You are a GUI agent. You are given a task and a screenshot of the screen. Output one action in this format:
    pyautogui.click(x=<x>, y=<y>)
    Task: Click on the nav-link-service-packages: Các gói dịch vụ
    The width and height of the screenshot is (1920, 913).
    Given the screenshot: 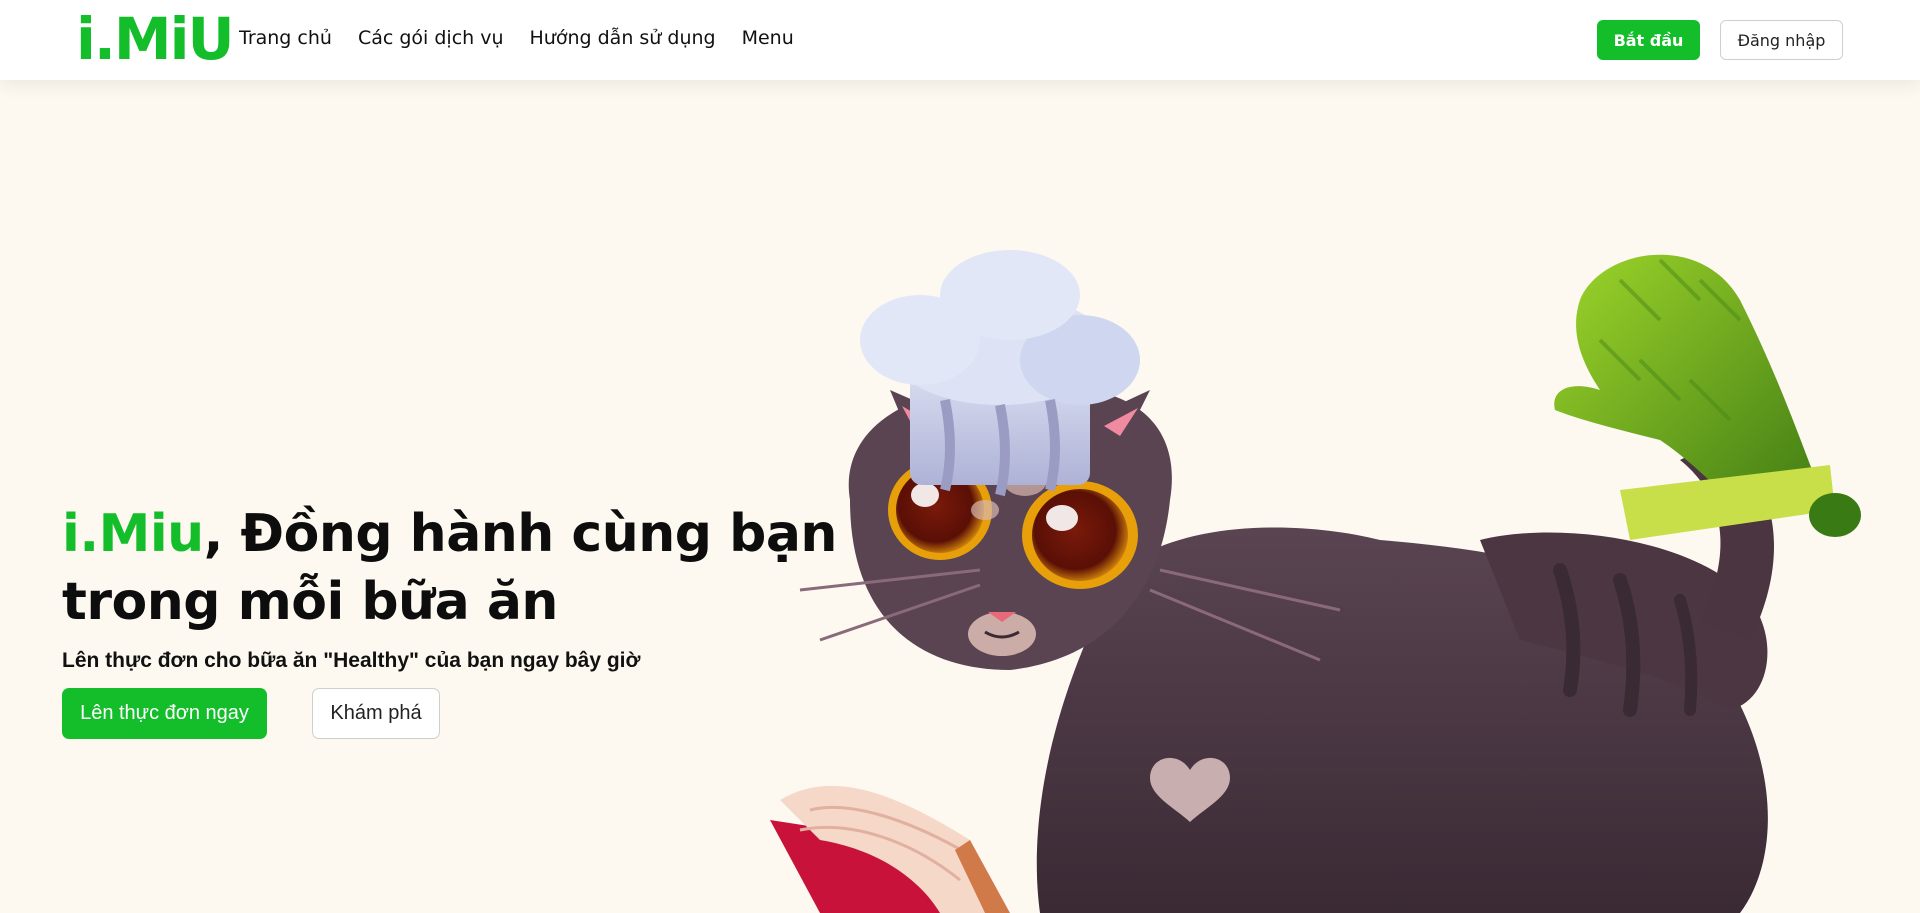 What is the action you would take?
    pyautogui.click(x=431, y=38)
    